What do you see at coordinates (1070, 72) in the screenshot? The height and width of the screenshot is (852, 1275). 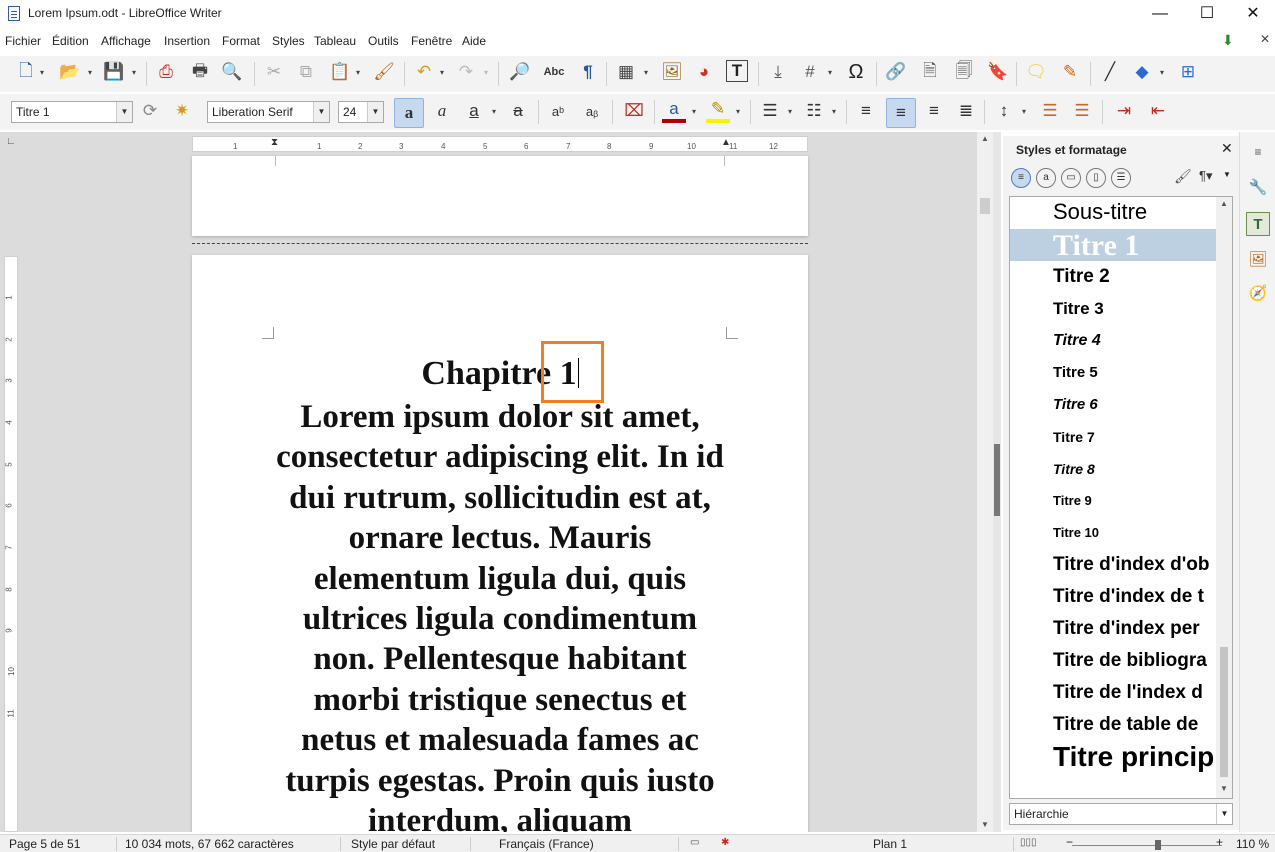 I see `track-changes-icon: ✎` at bounding box center [1070, 72].